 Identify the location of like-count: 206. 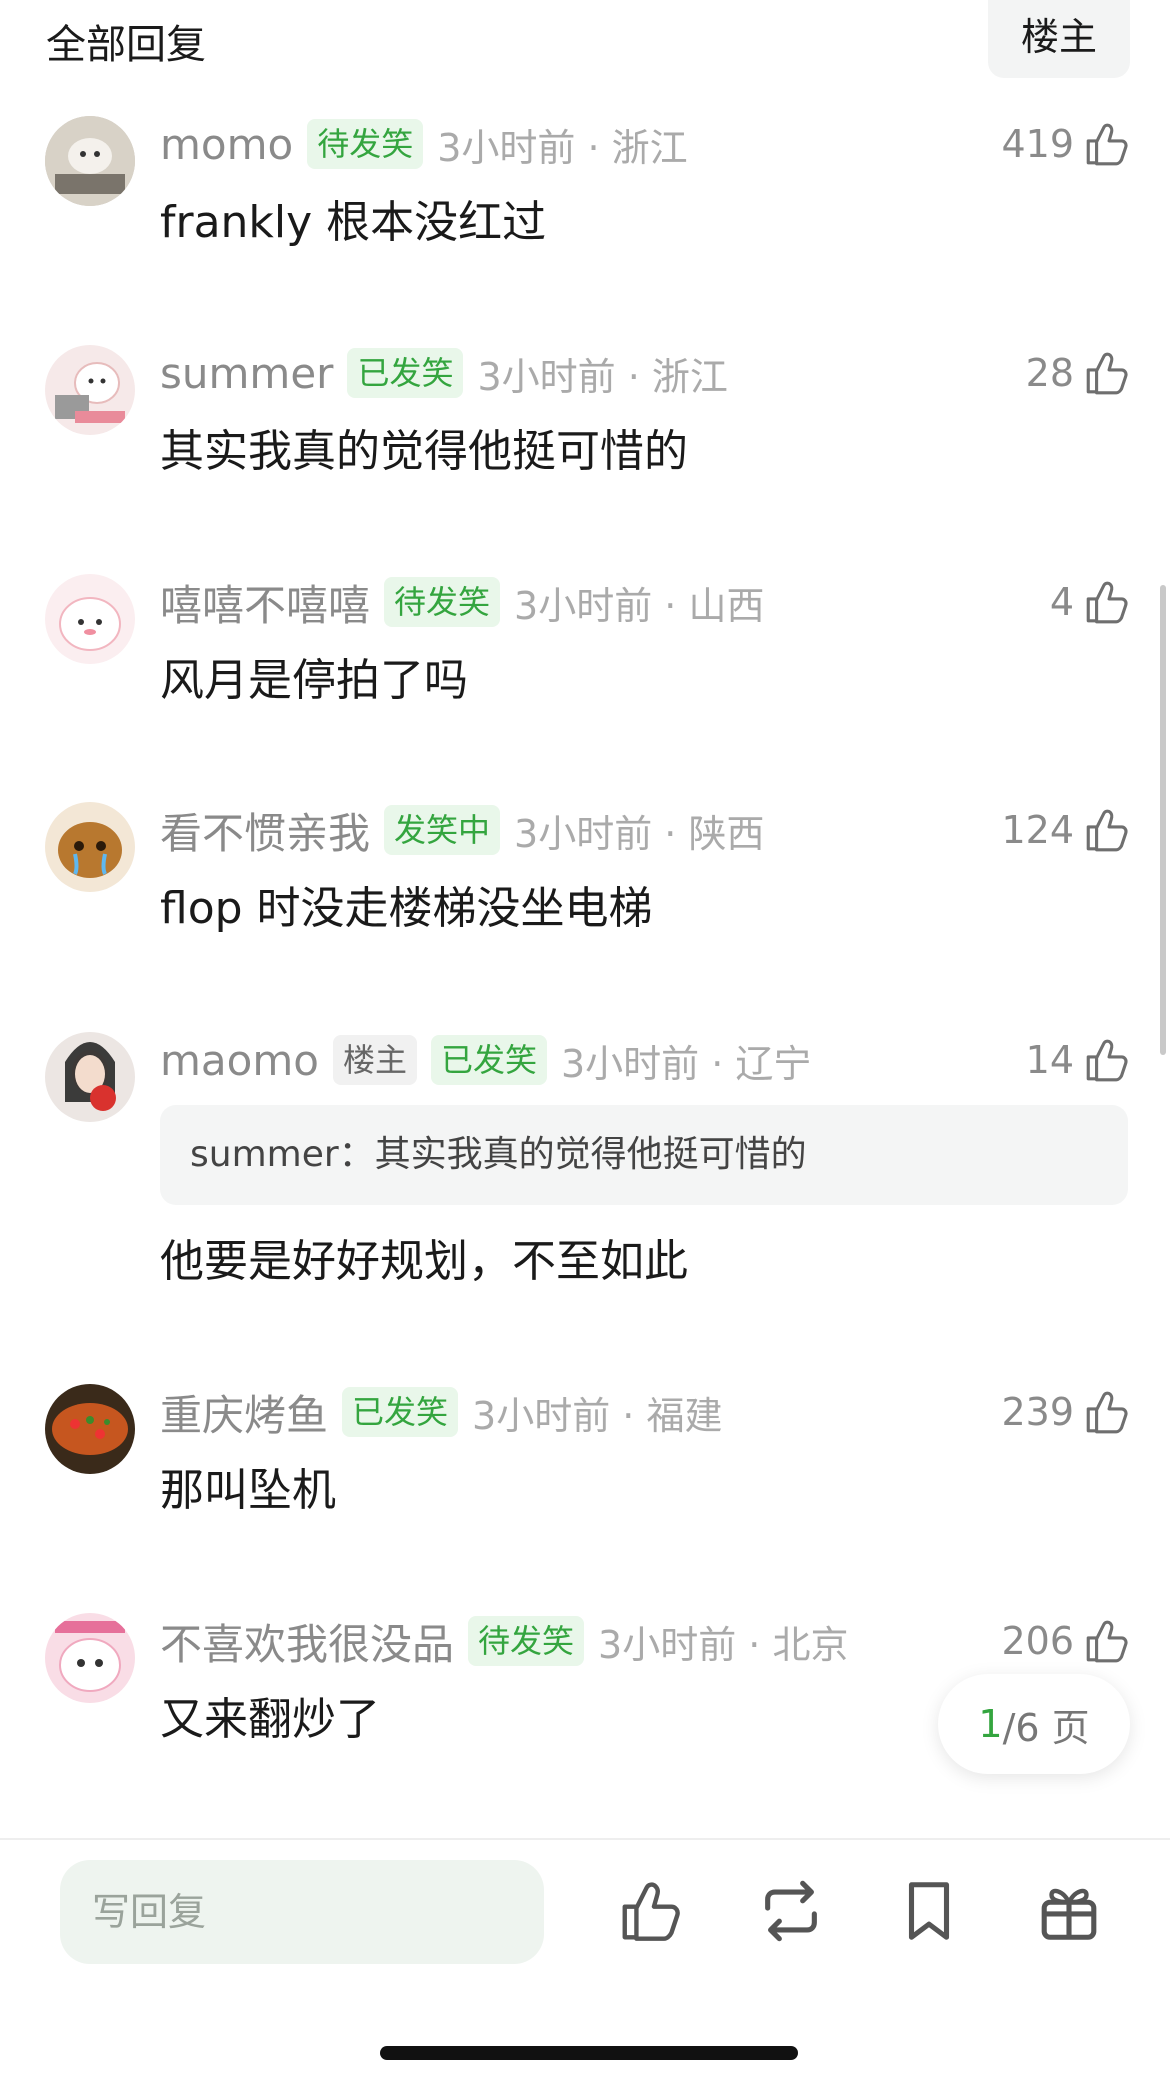
(1037, 1641).